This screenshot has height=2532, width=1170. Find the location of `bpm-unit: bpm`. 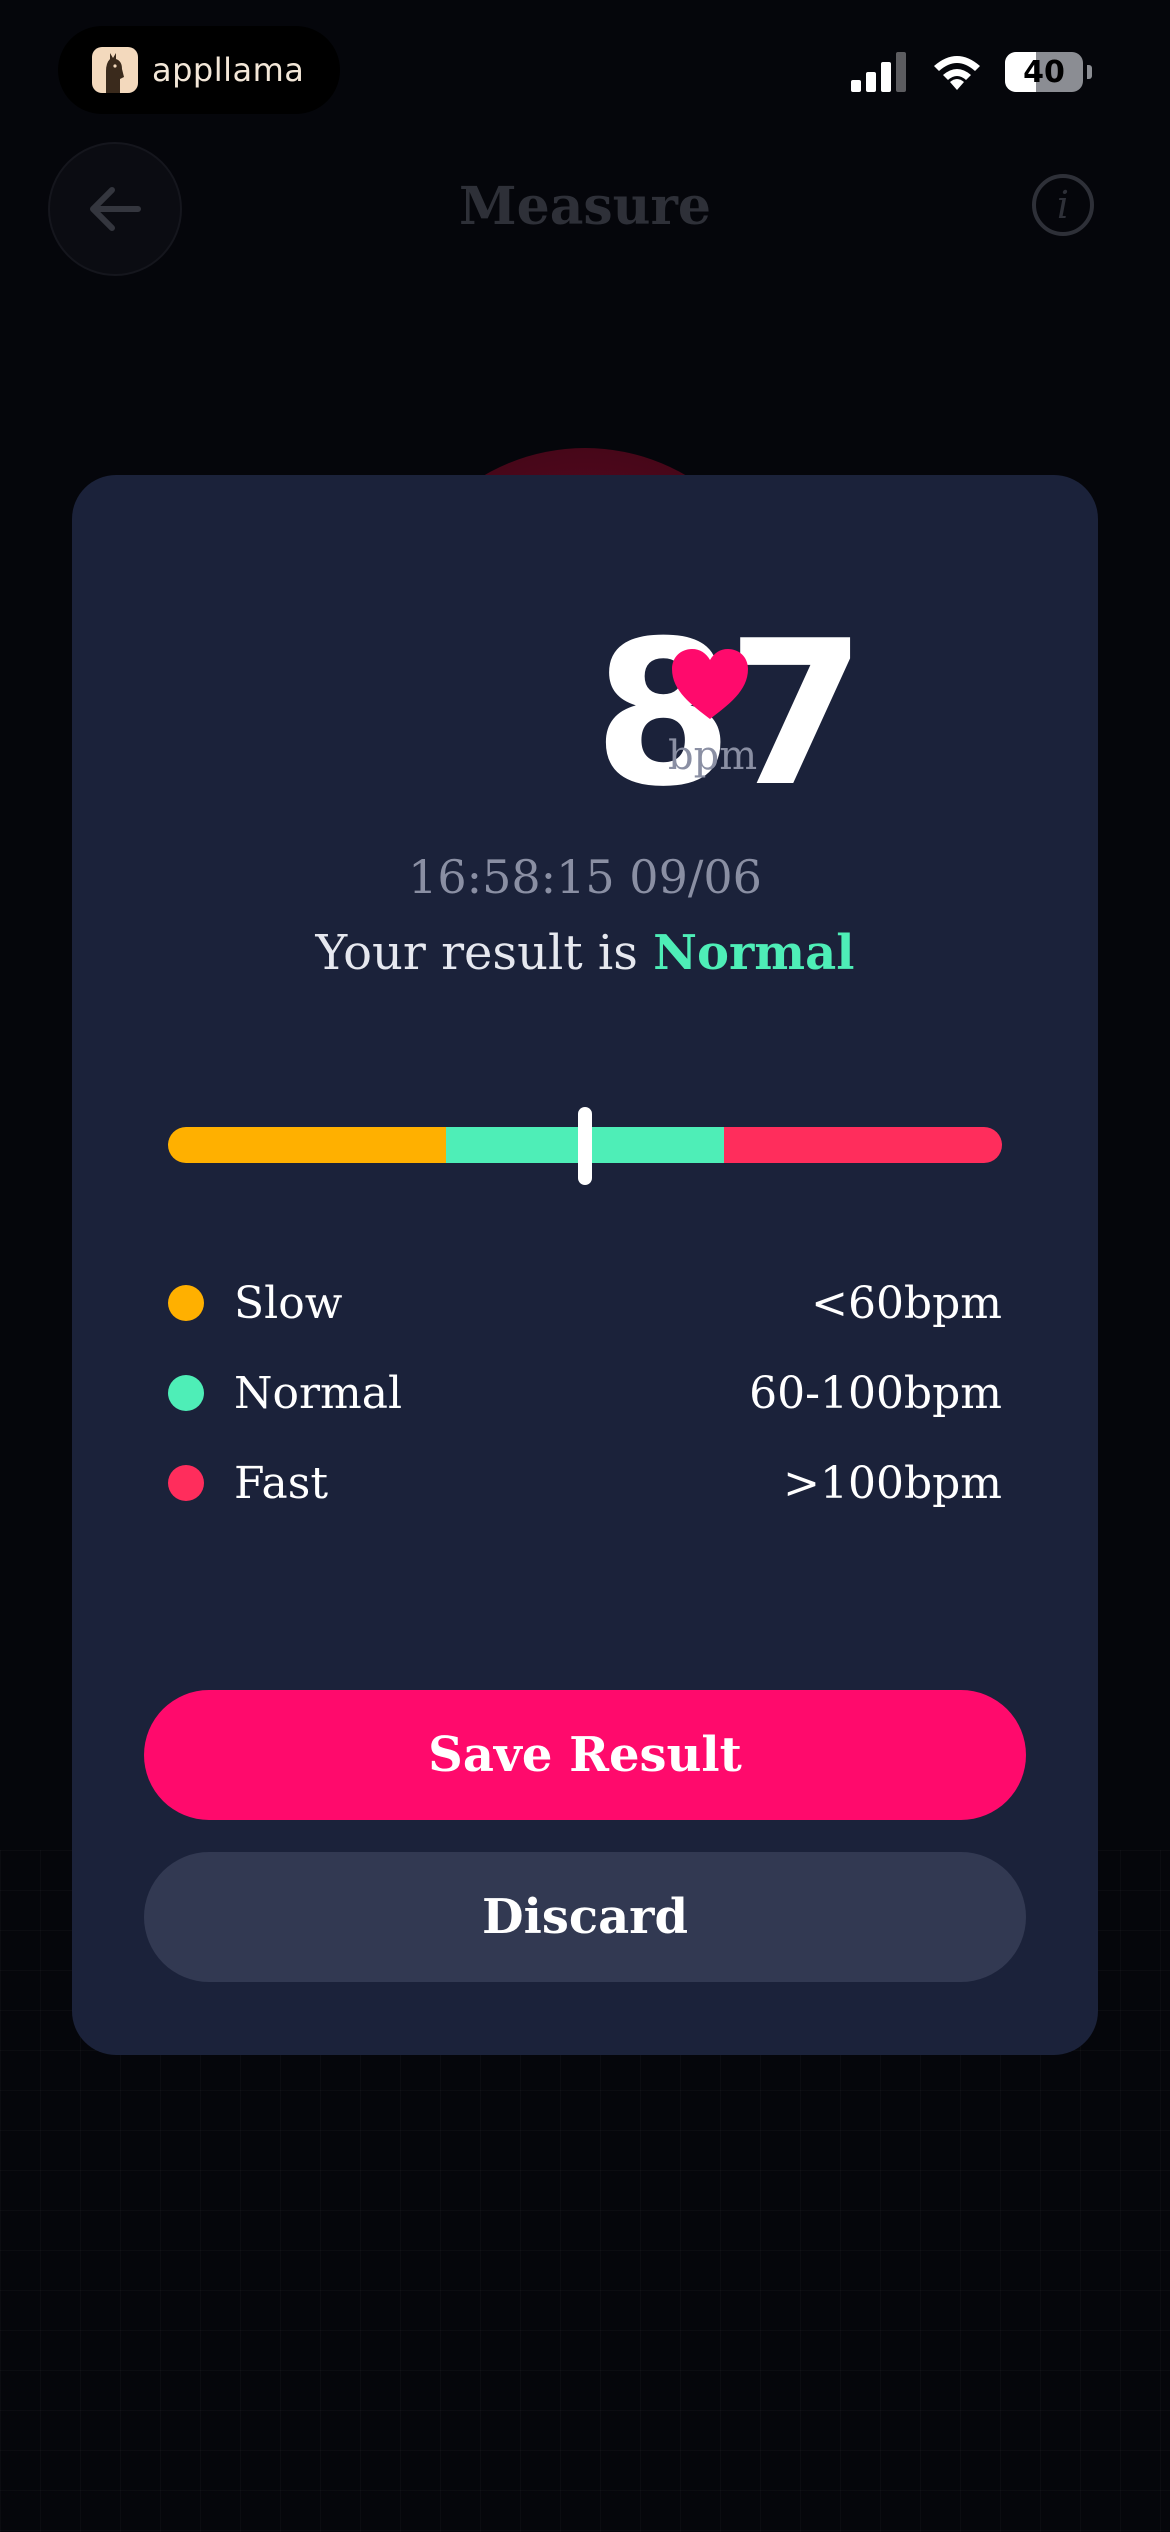

bpm-unit: bpm is located at coordinates (713, 756).